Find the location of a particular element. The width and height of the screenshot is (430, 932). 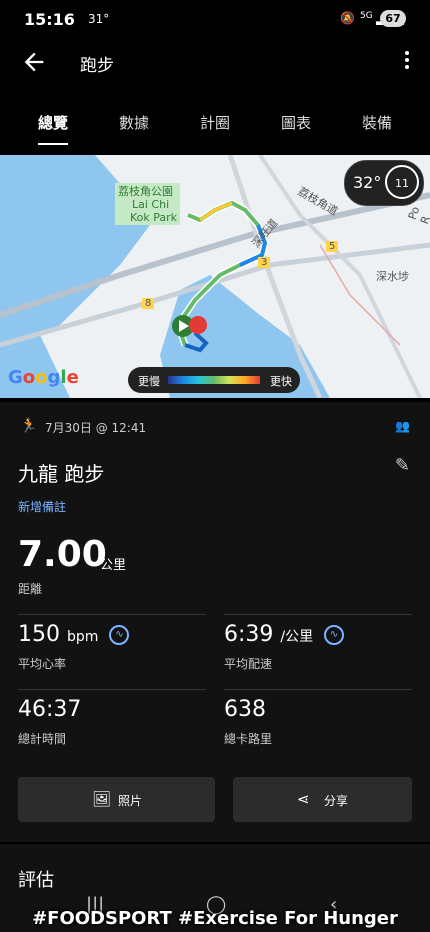

tab-bar: 總覽 數據 計圈 圖表 裝備 is located at coordinates (215, 123).